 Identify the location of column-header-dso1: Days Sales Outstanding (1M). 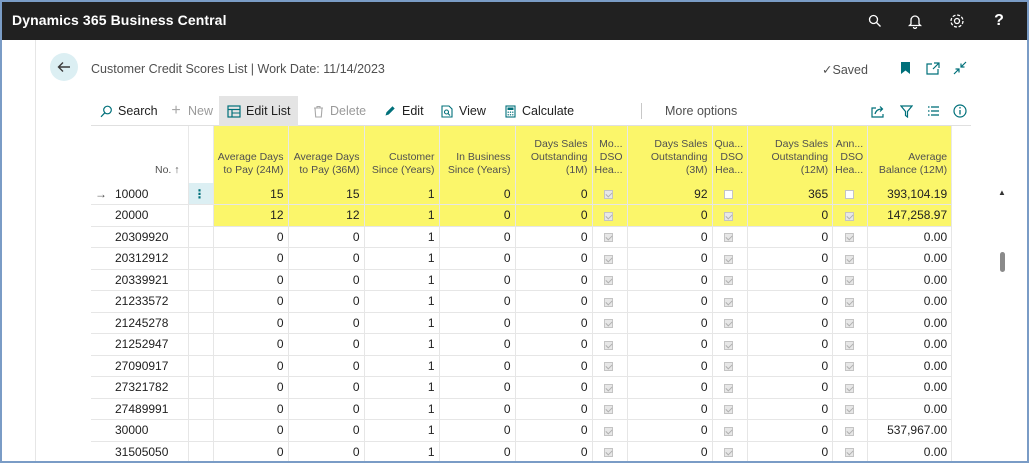
(554, 154).